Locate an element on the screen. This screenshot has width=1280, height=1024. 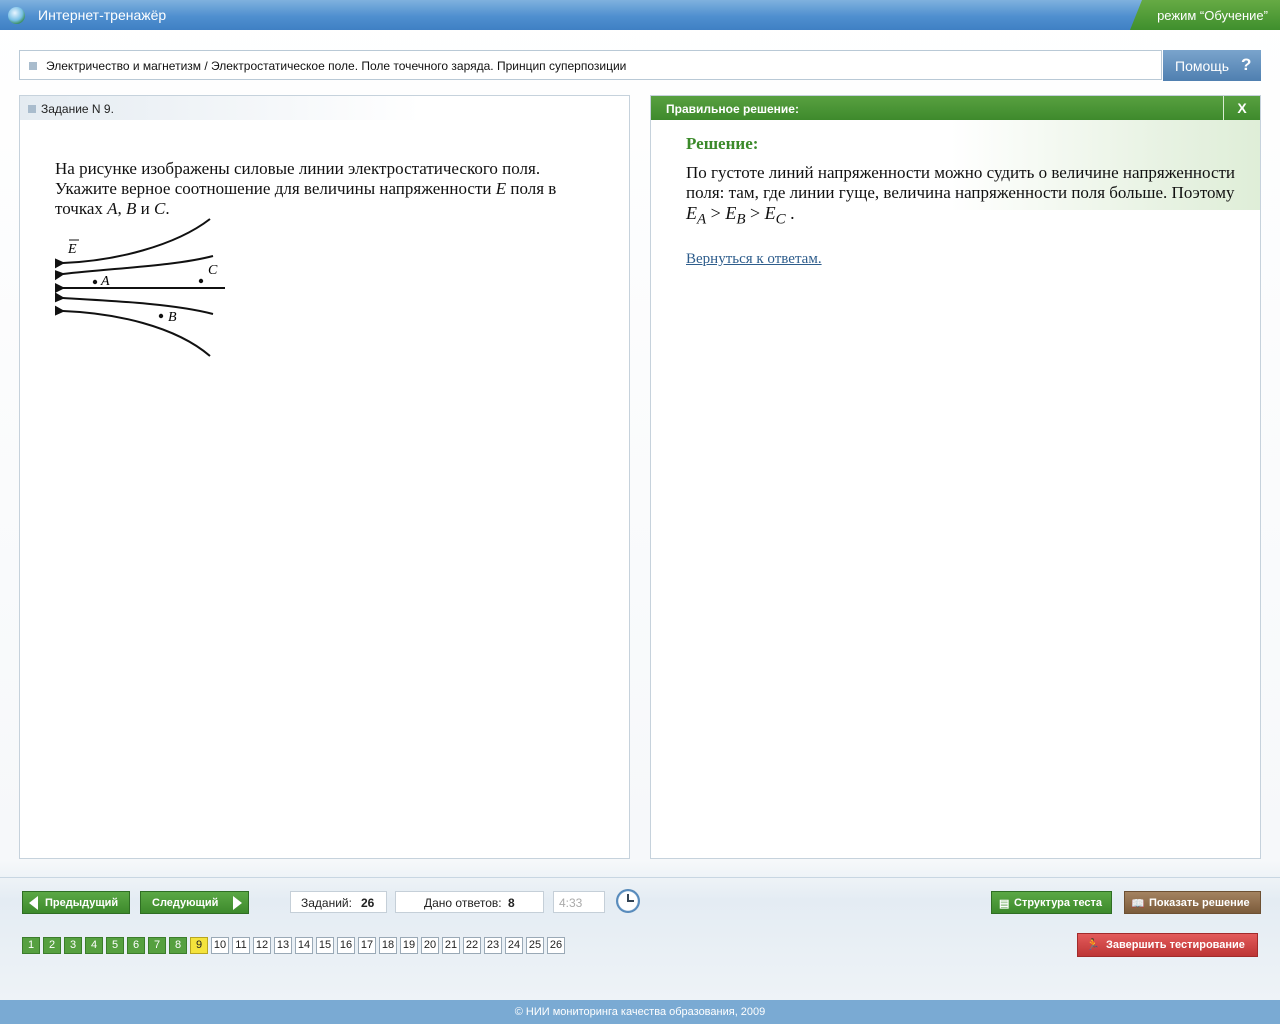
solution-header: Правильное решение: is located at coordinates (937, 108).